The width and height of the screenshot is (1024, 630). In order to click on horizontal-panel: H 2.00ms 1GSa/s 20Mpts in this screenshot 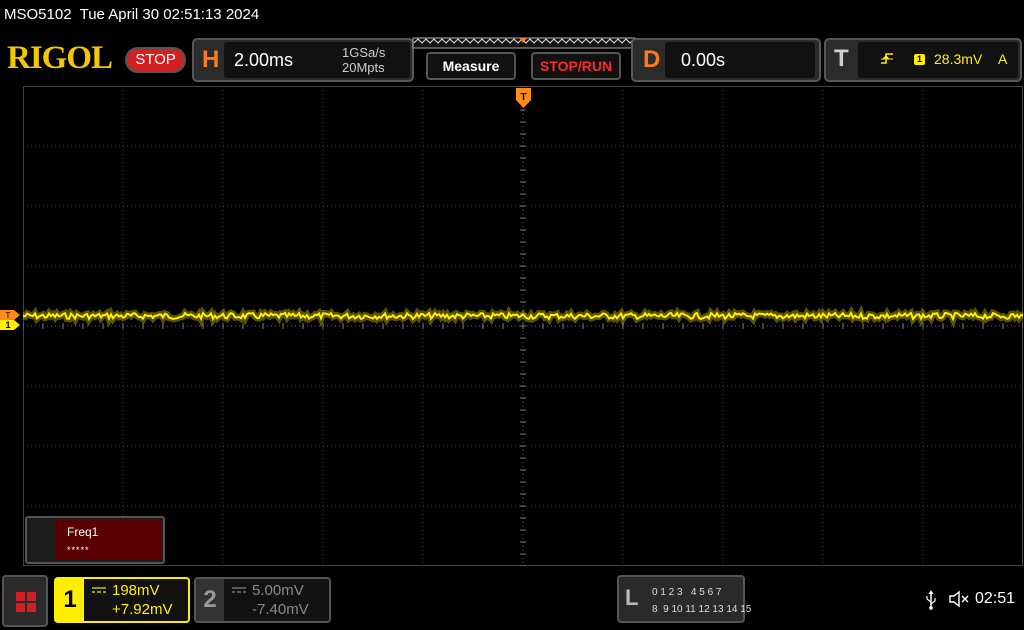, I will do `click(303, 60)`.